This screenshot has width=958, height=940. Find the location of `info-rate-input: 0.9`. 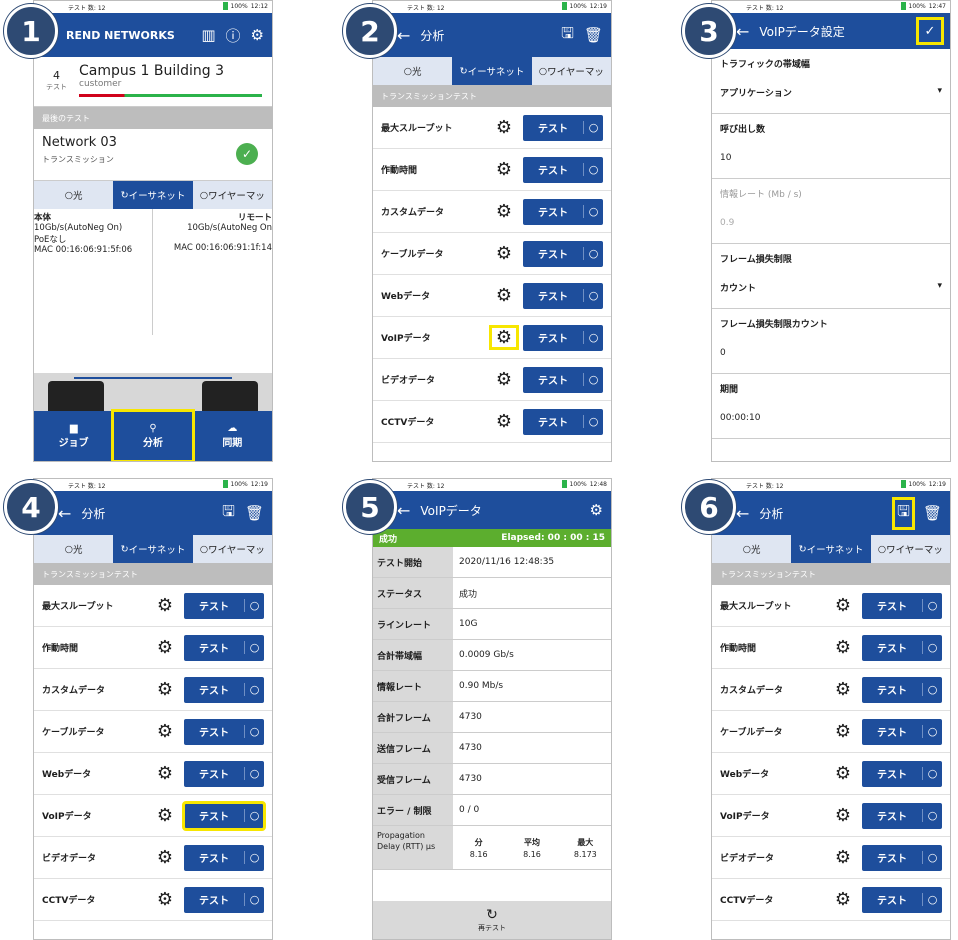

info-rate-input: 0.9 is located at coordinates (831, 223).